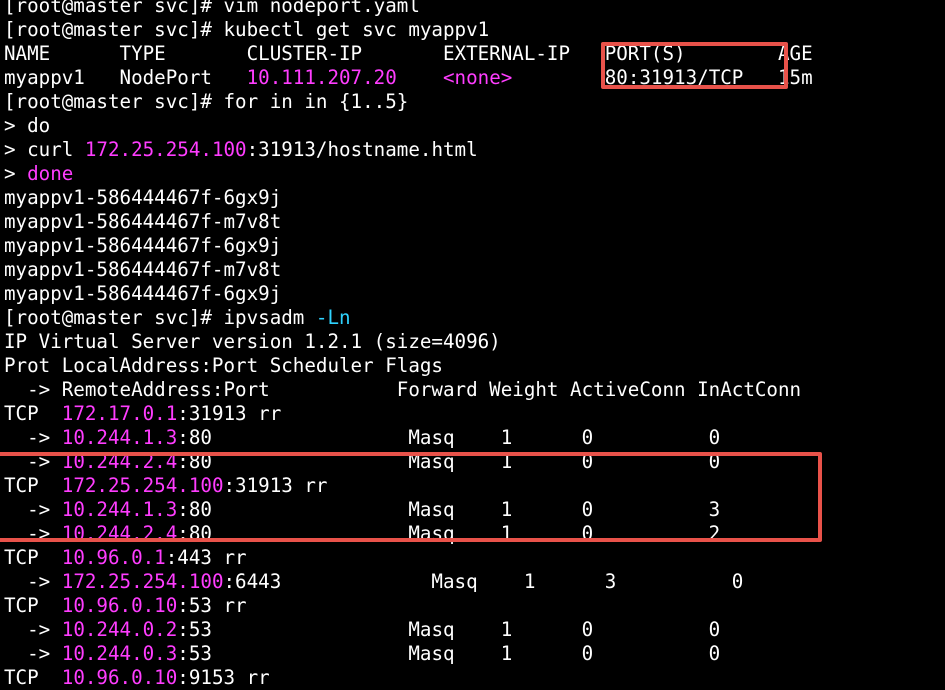 Image resolution: width=945 pixels, height=690 pixels. Describe the element at coordinates (119, 629) in the screenshot. I see `highlighted-token: 10.244.0.2` at that location.